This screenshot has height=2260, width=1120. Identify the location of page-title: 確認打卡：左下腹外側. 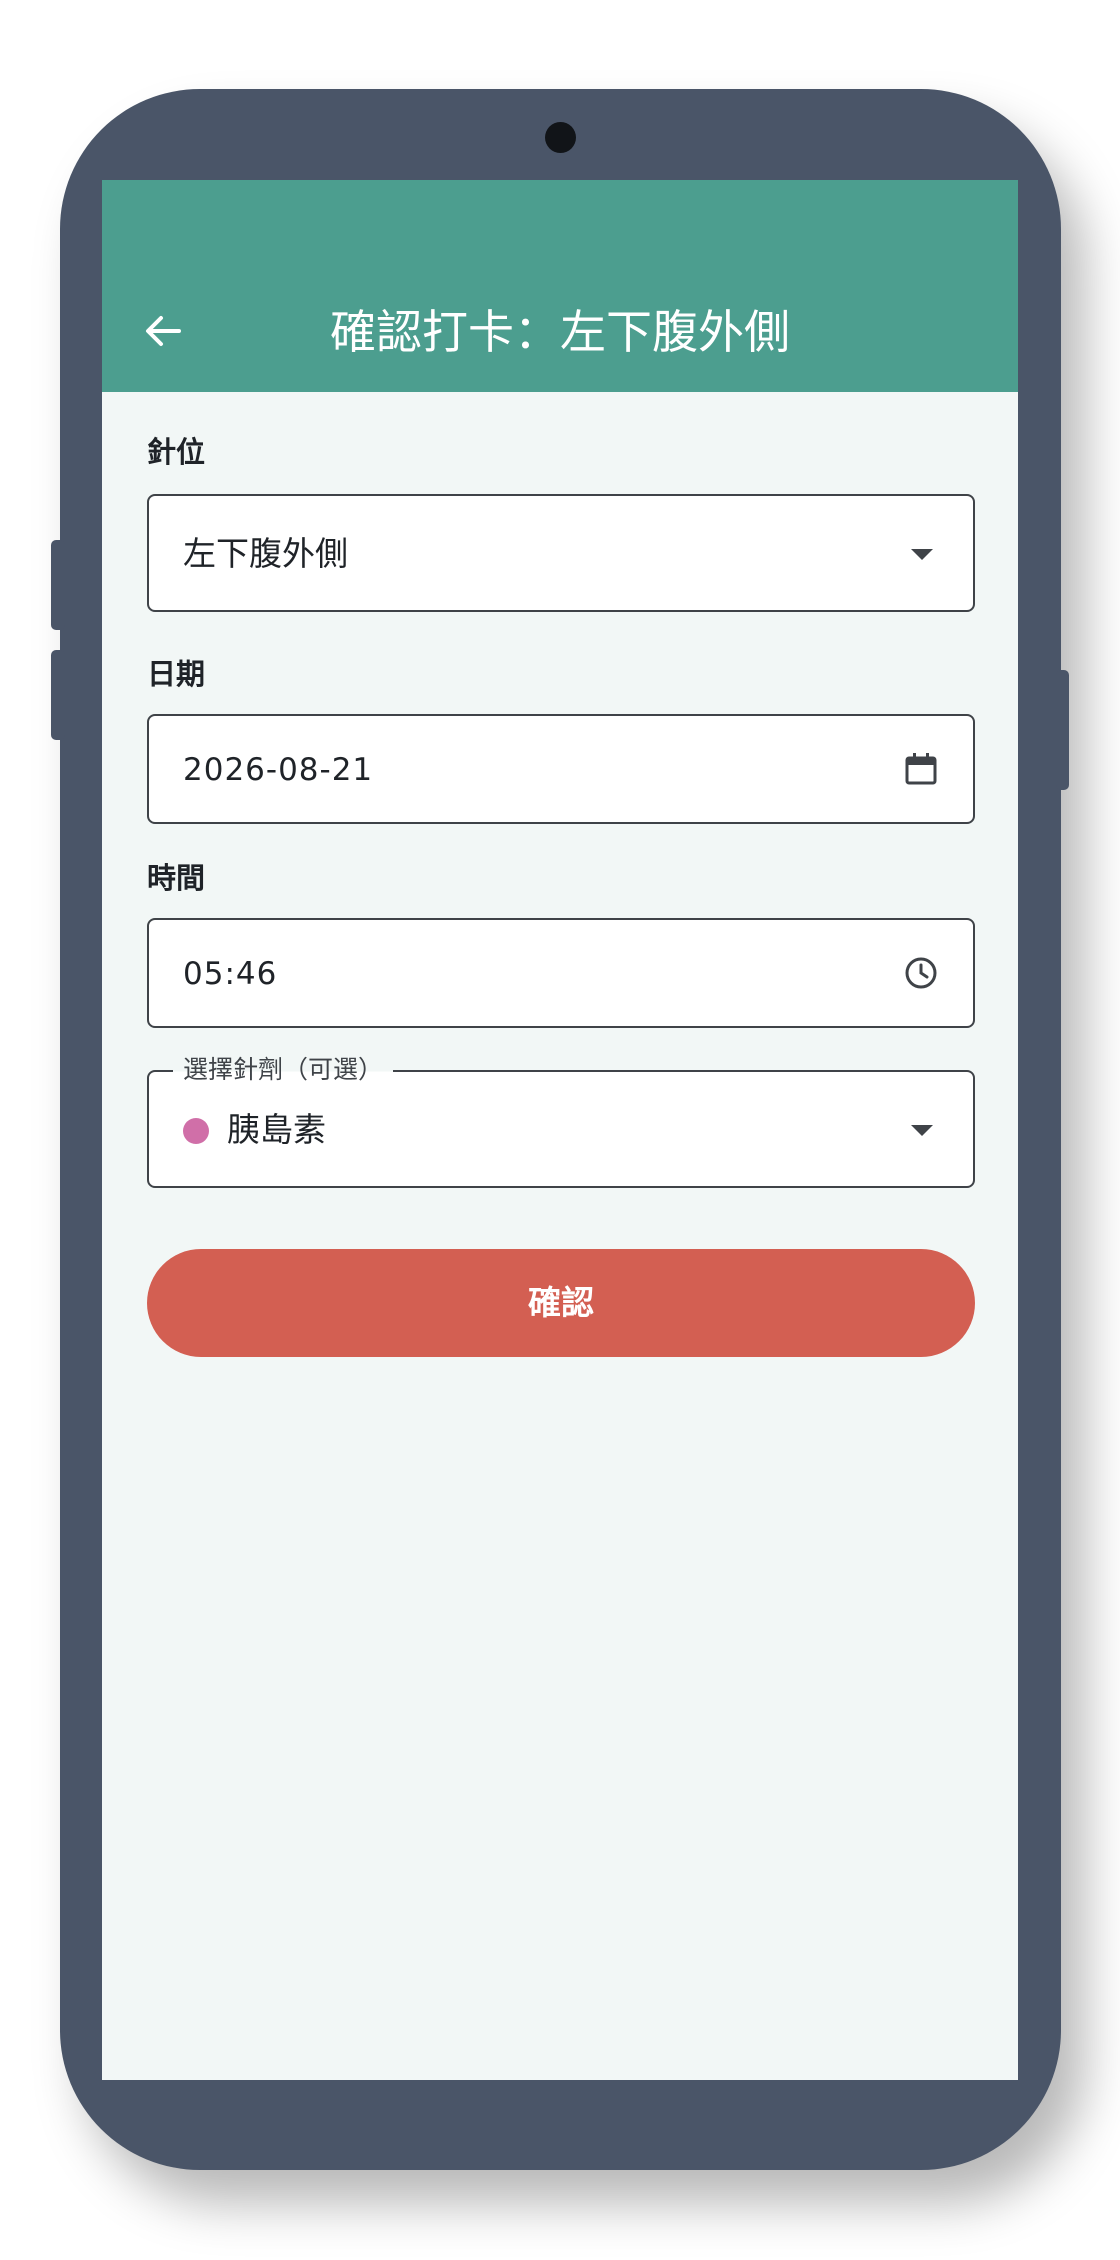
(560, 332).